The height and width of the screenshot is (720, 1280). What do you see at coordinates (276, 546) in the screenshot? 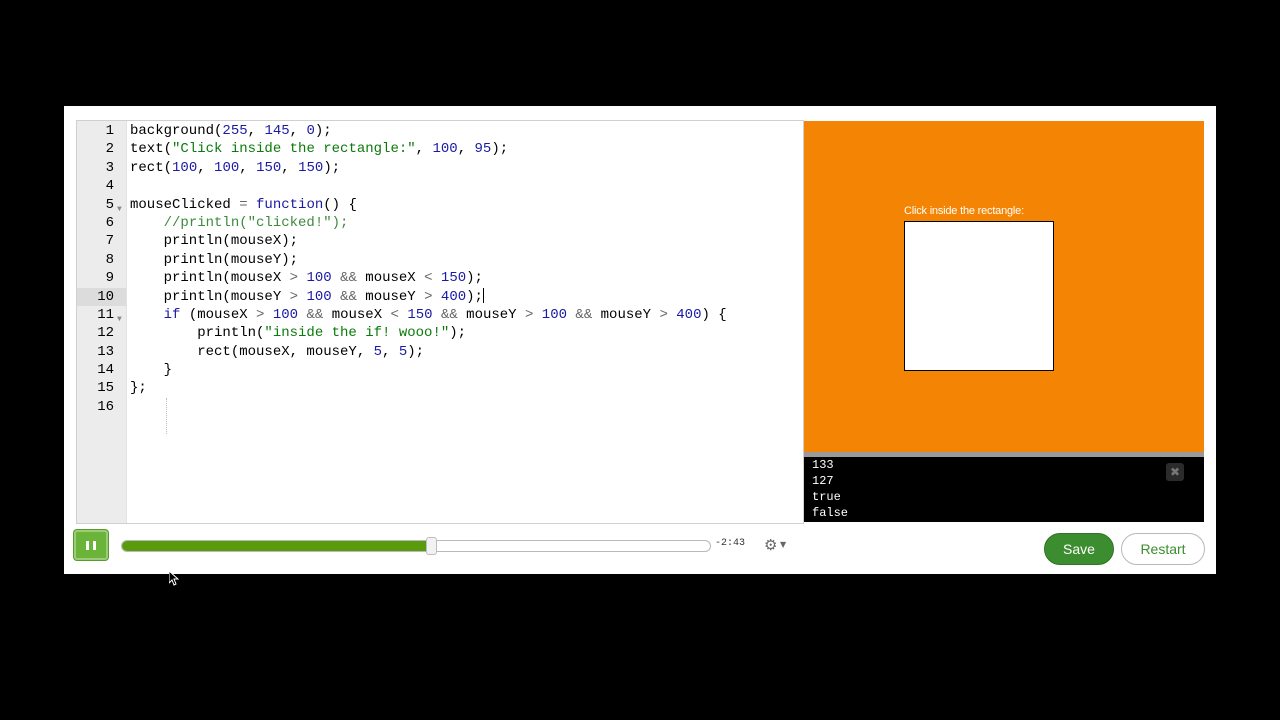
I see `playback-progress-fill` at bounding box center [276, 546].